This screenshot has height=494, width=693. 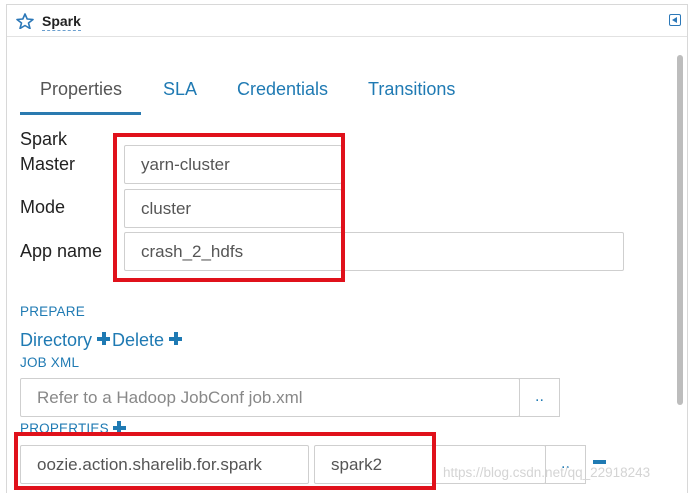 I want to click on delete-label: Delete, so click(x=138, y=340).